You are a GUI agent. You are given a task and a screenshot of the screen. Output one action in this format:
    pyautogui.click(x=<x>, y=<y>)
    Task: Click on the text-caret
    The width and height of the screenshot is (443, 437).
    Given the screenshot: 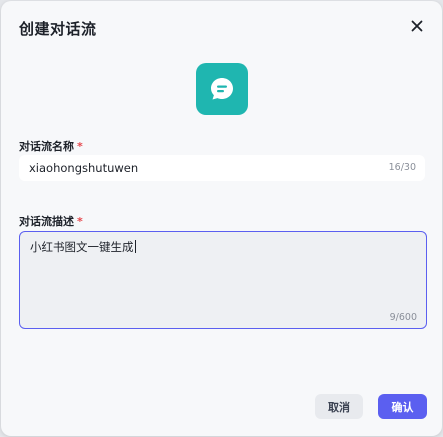 What is the action you would take?
    pyautogui.click(x=135, y=246)
    